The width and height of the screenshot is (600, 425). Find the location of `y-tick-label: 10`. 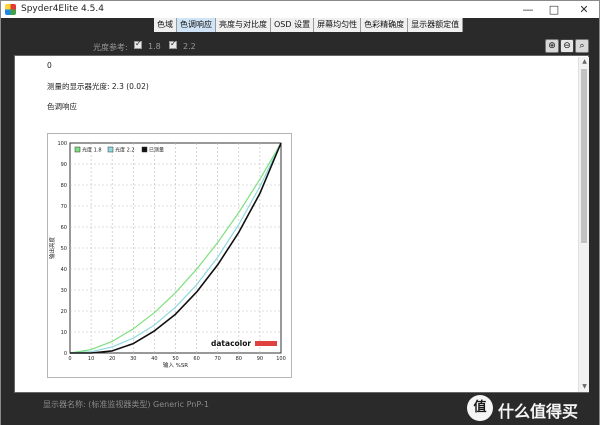

y-tick-label: 10 is located at coordinates (64, 333).